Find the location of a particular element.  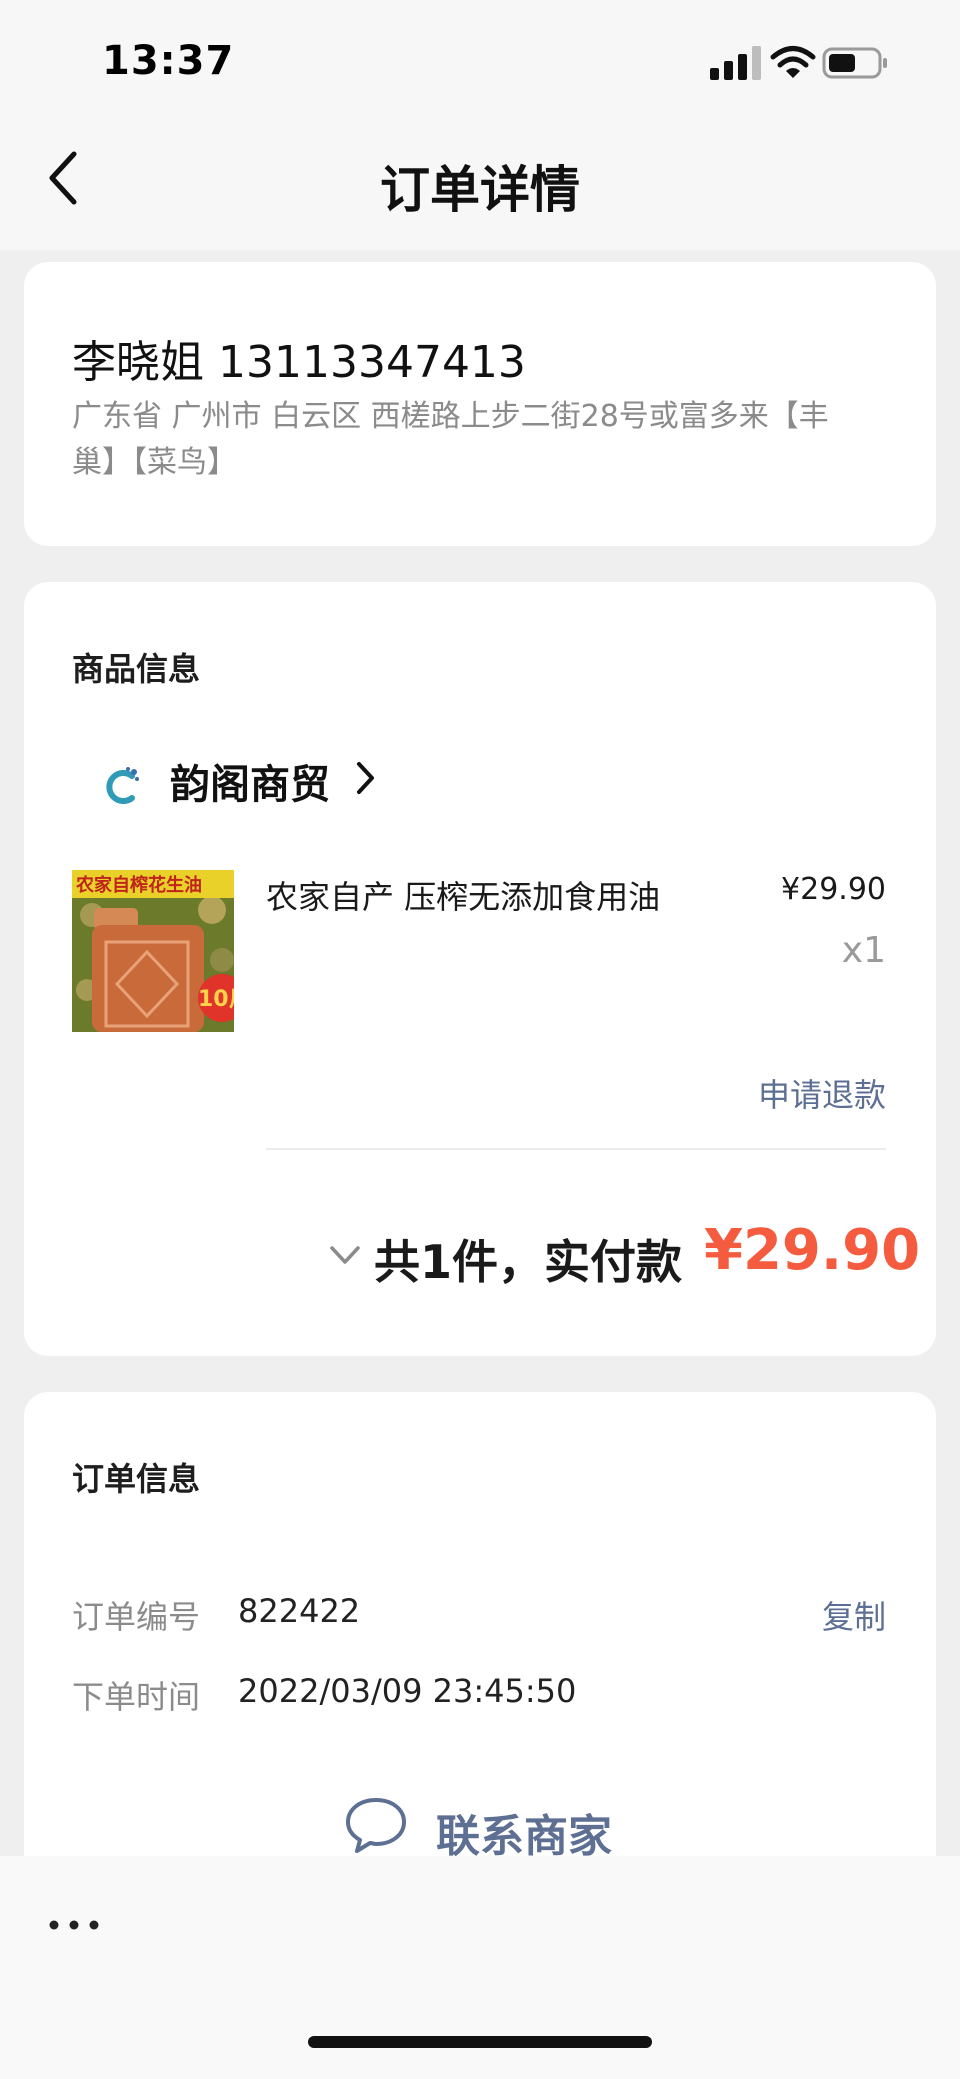

chevron-right-icon is located at coordinates (365, 778).